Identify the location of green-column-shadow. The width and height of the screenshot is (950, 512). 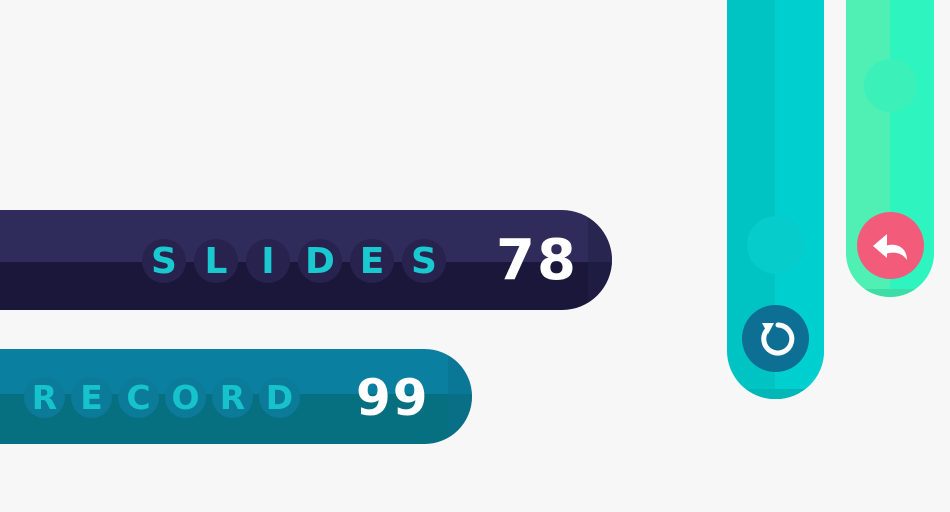
(890, 293).